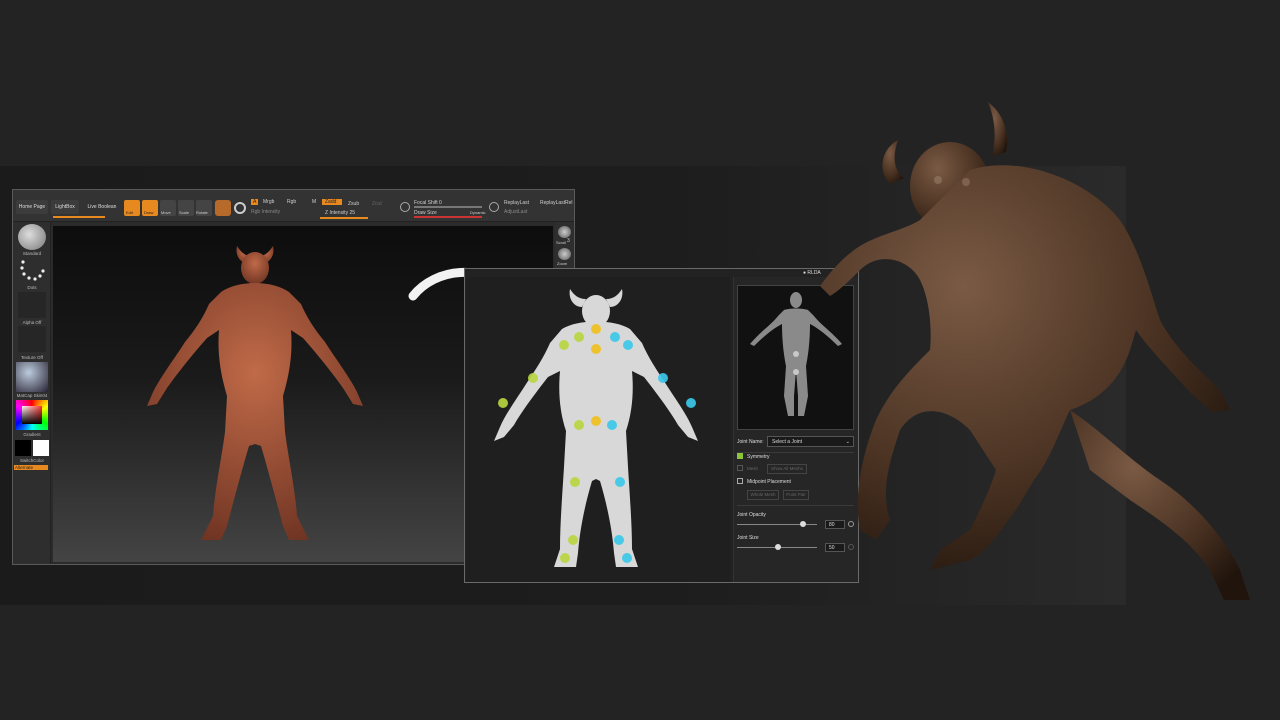 This screenshot has height=720, width=1280. What do you see at coordinates (740, 468) in the screenshot?
I see `mesh-checkbox` at bounding box center [740, 468].